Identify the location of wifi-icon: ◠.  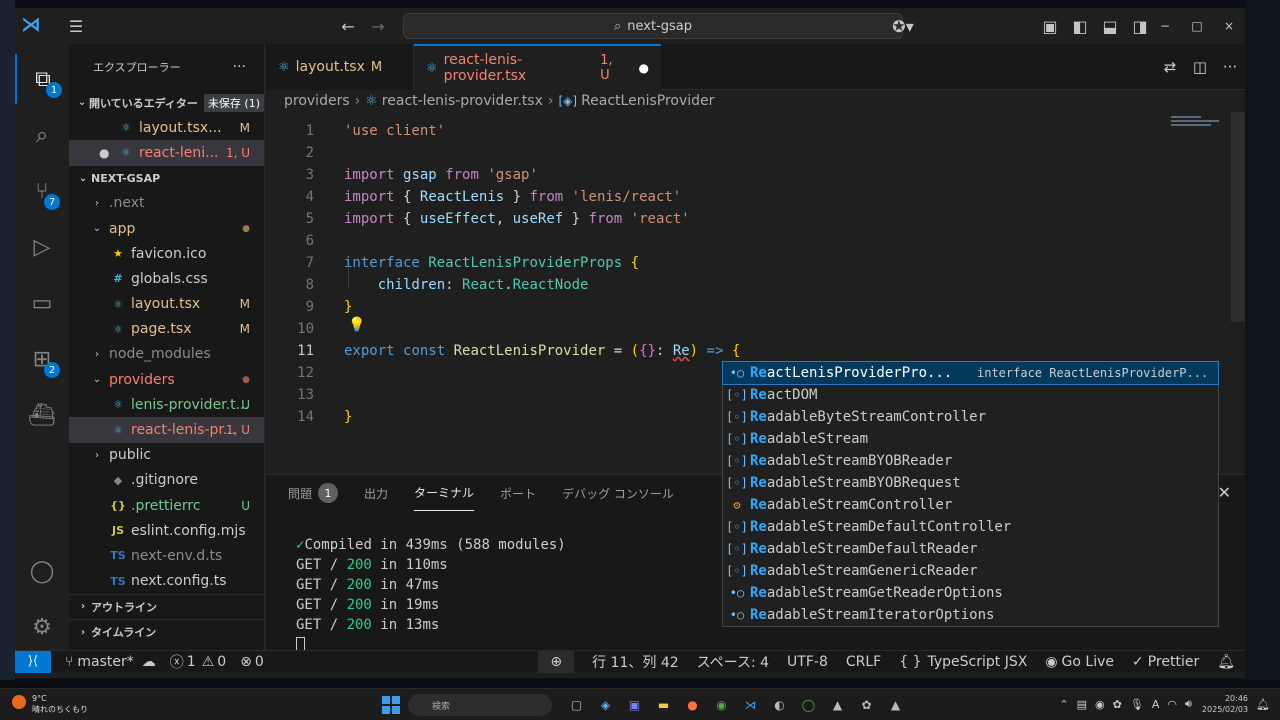
(1172, 704).